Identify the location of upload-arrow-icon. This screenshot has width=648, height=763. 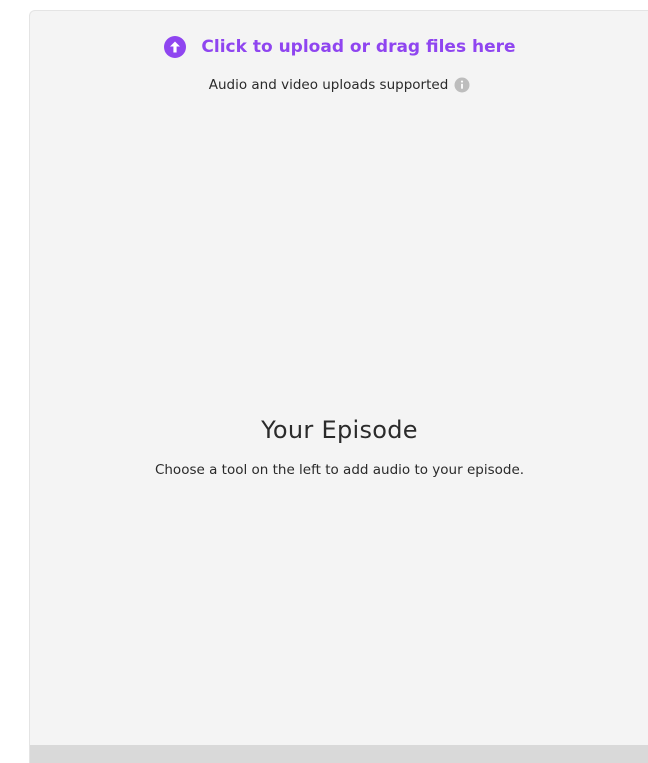
(175, 47).